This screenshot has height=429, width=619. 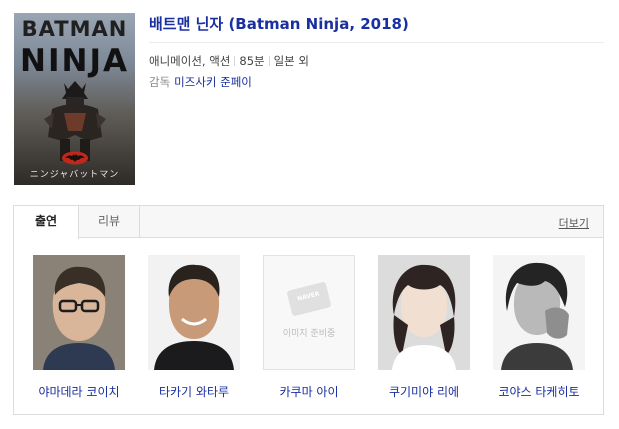 What do you see at coordinates (213, 82) in the screenshot?
I see `director-name-link: 미즈사키 준페이` at bounding box center [213, 82].